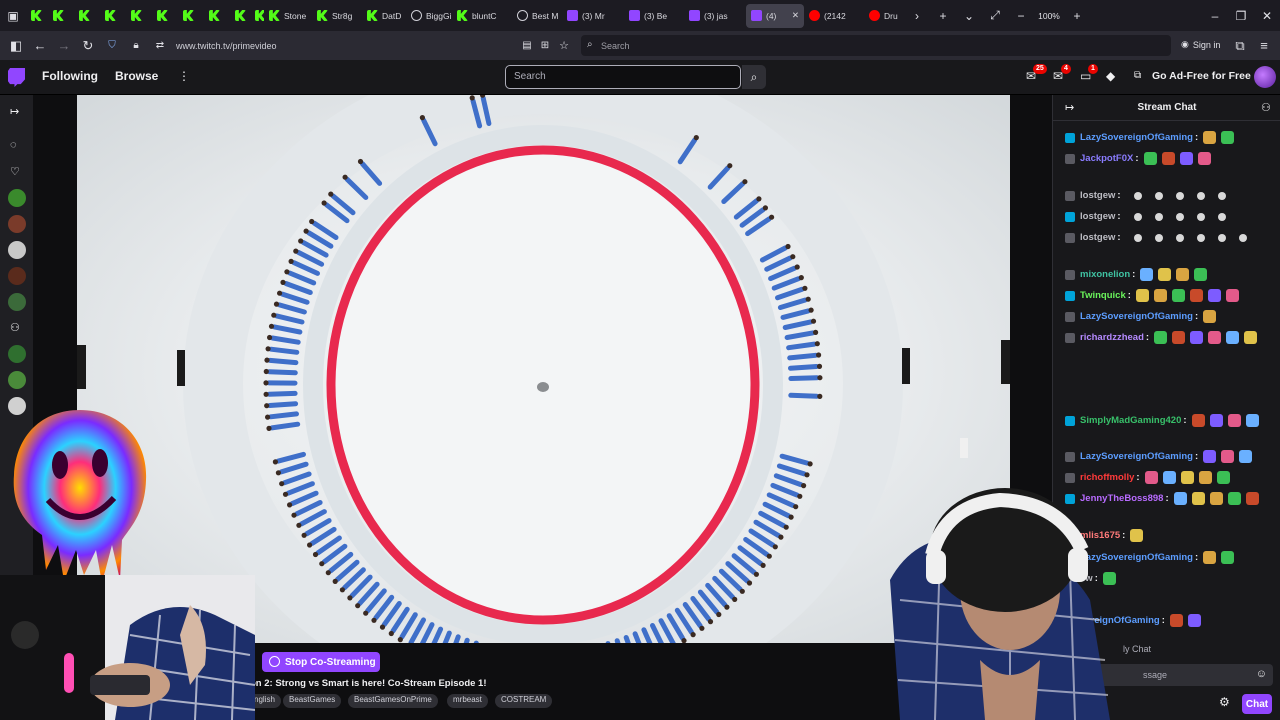  Describe the element at coordinates (754, 77) in the screenshot. I see `twitch-search-button: ⌕` at that location.